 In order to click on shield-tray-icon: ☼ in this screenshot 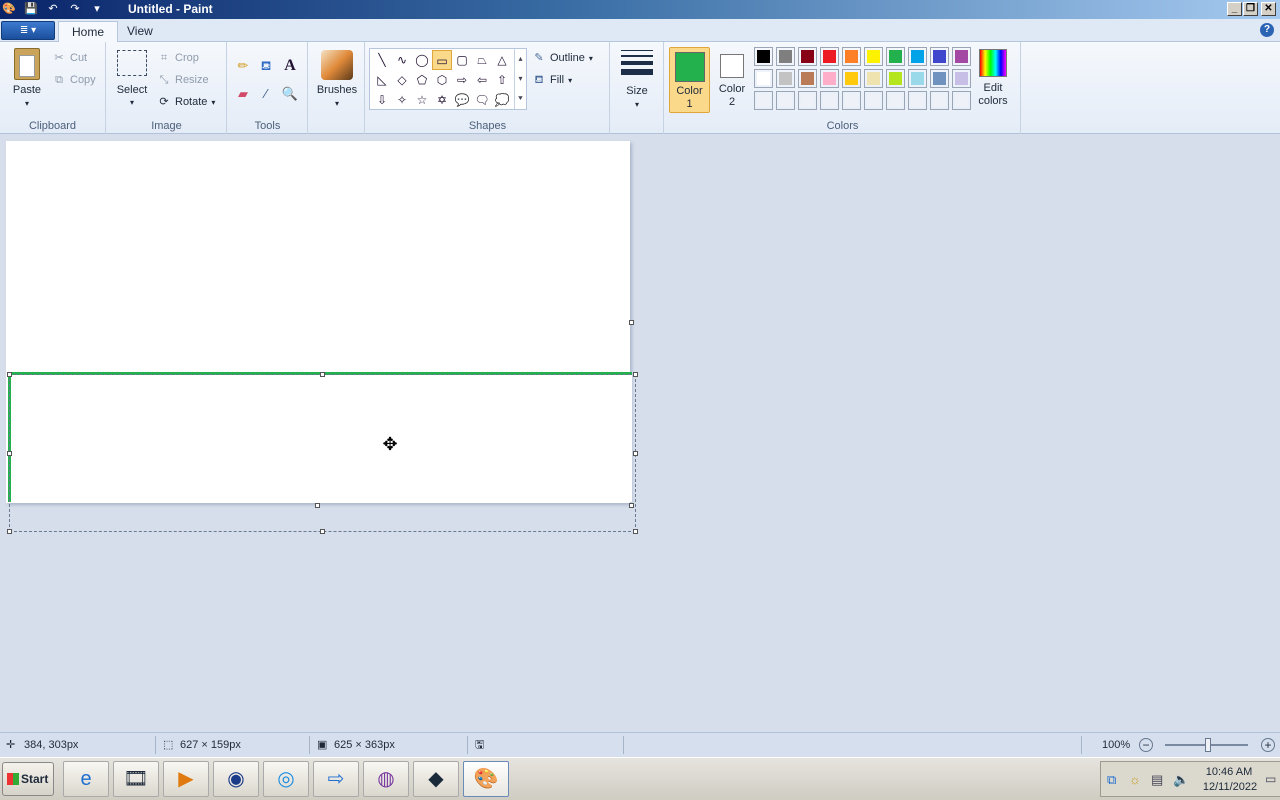, I will do `click(1135, 779)`.